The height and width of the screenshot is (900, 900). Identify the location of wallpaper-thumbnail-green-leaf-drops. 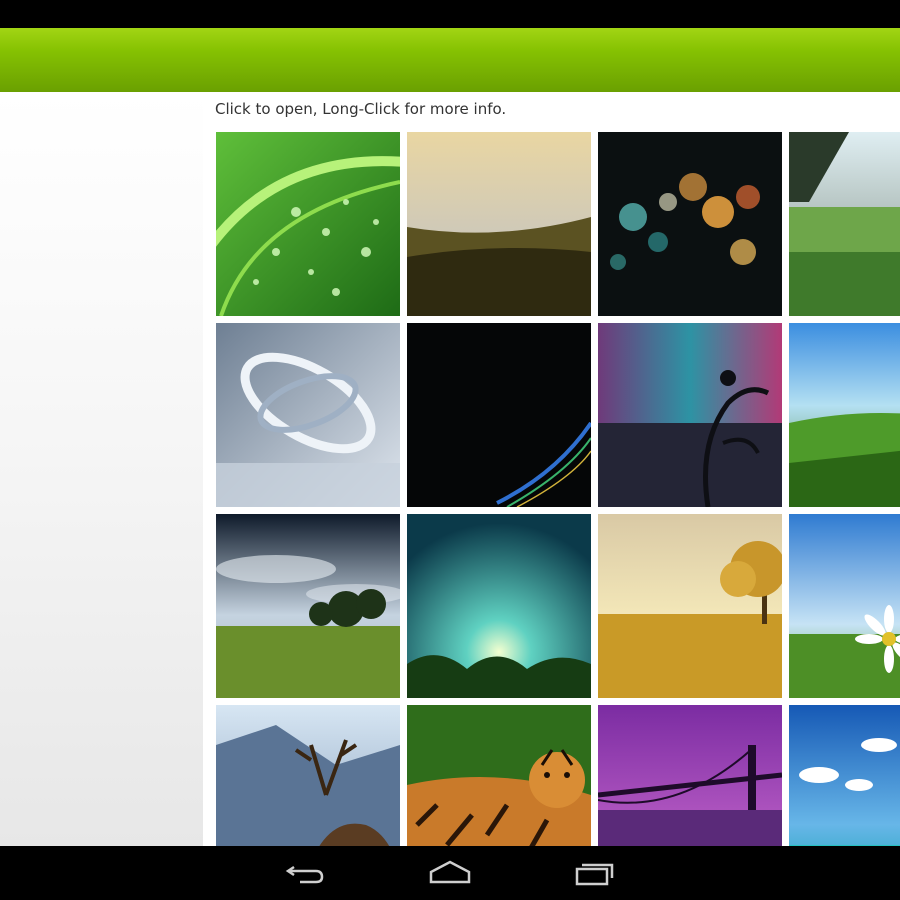
(308, 224).